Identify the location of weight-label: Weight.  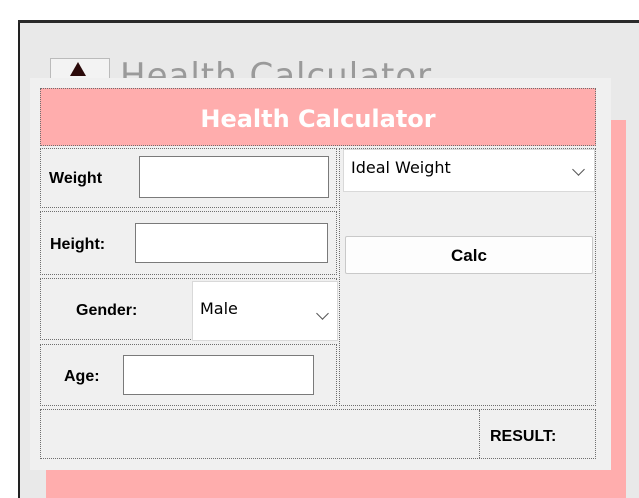
(76, 178).